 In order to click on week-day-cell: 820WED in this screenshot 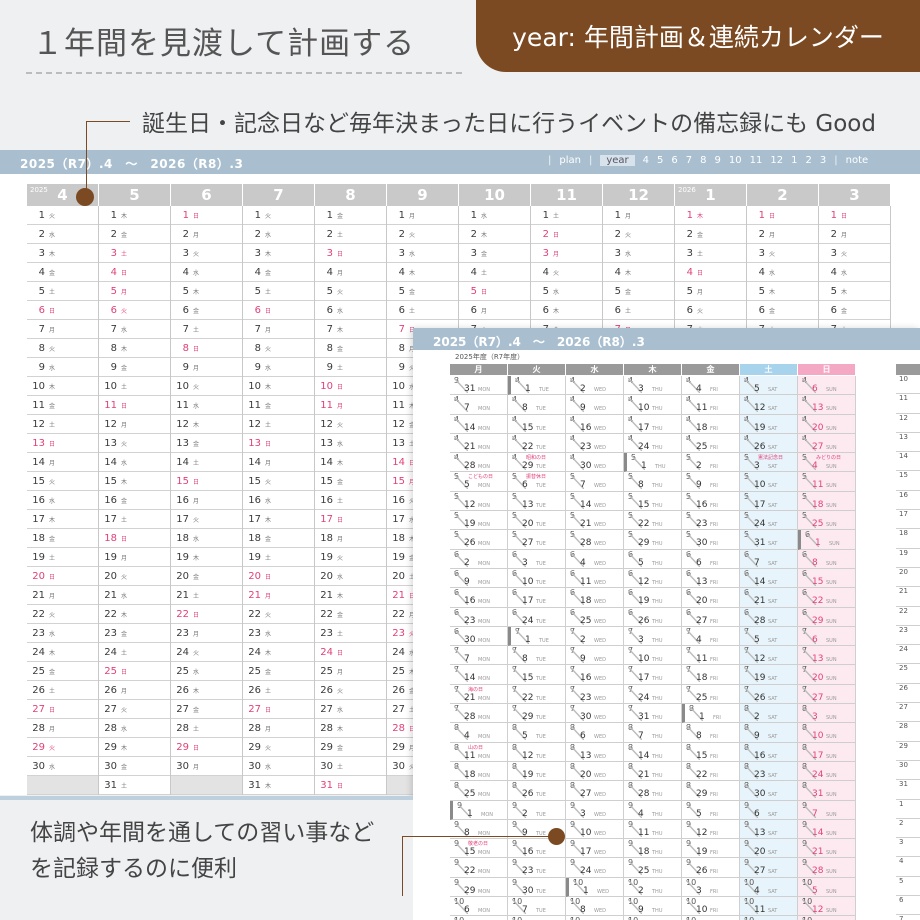, I will do `click(595, 771)`.